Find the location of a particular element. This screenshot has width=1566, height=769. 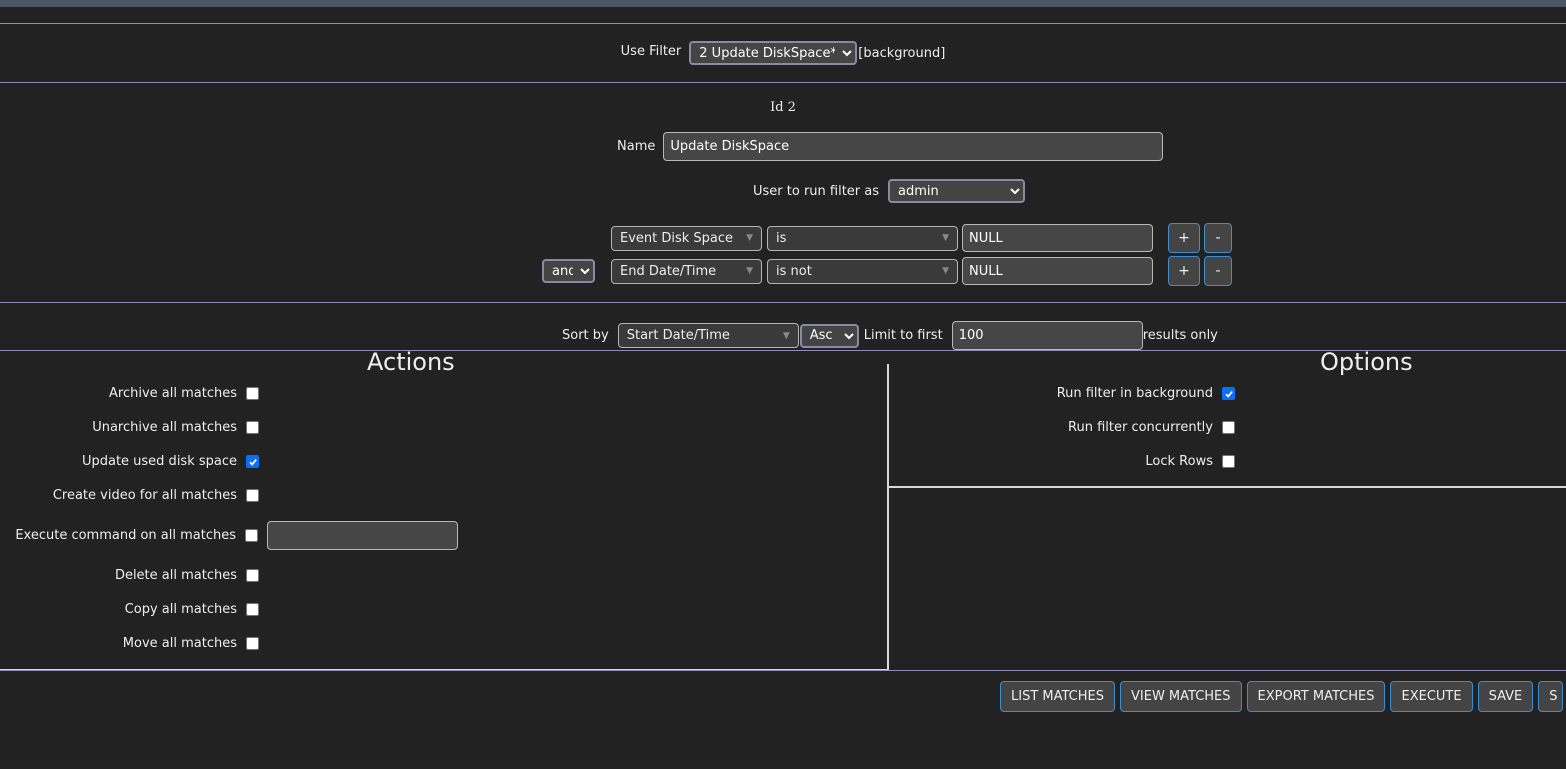

action-label: Execute command on all matches is located at coordinates (125, 535).